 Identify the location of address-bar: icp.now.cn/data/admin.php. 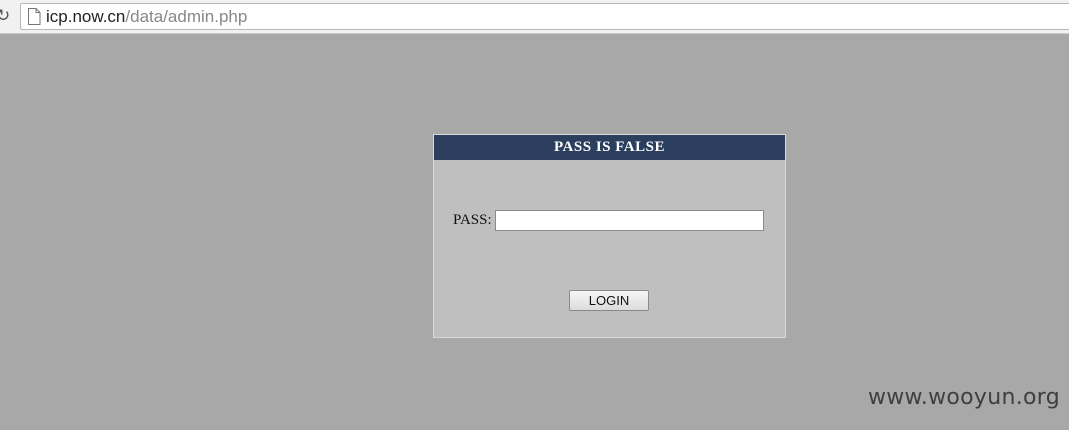
(544, 16).